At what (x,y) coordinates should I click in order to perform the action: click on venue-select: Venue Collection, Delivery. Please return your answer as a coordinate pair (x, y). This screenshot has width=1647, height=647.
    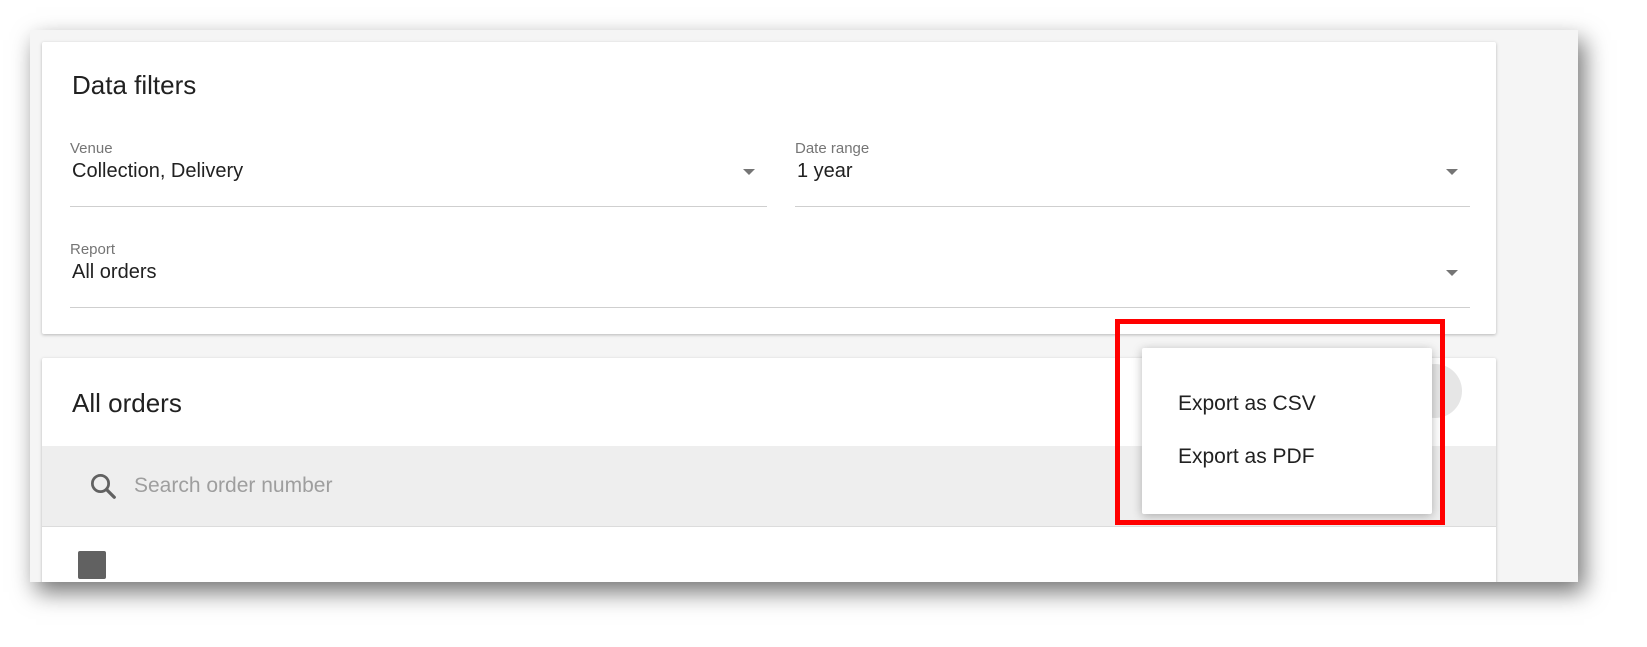
    Looking at the image, I should click on (418, 173).